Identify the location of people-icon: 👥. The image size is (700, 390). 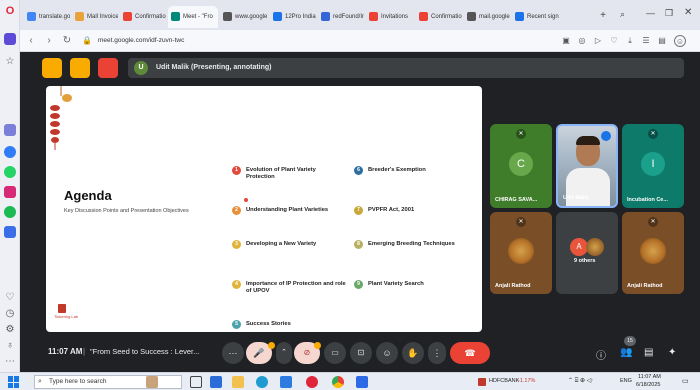
(626, 352).